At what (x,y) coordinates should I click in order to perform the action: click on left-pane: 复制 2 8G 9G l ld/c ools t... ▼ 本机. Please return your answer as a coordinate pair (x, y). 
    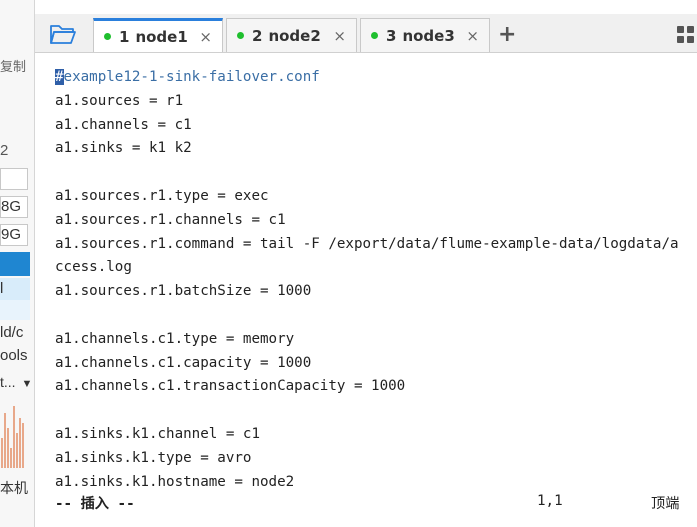
    Looking at the image, I should click on (17, 263).